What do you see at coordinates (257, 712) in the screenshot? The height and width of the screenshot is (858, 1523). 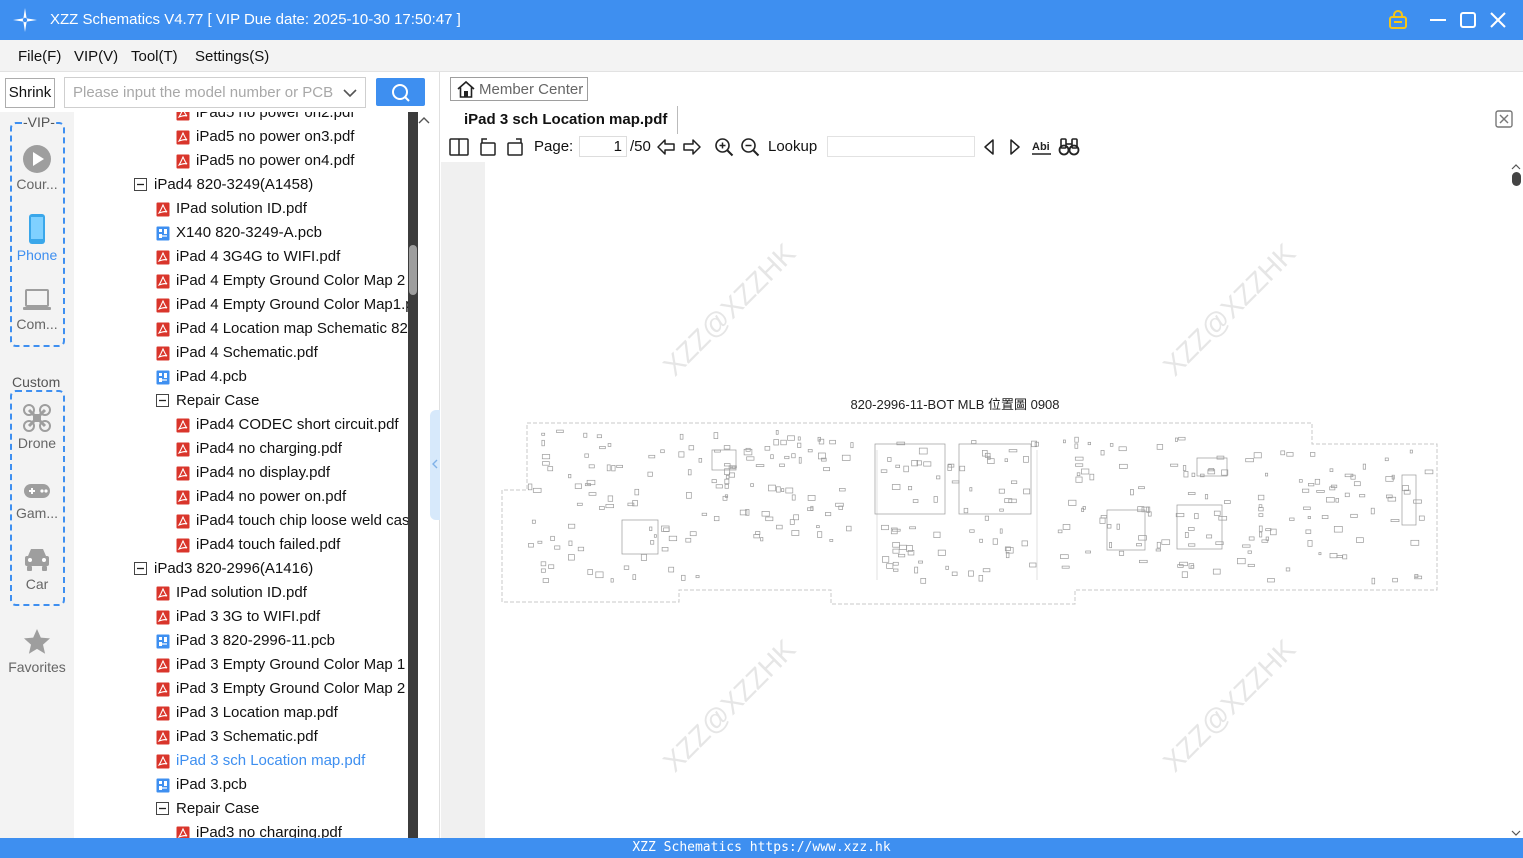 I see `tree-item-label: iPad 3 Location map.pdf` at bounding box center [257, 712].